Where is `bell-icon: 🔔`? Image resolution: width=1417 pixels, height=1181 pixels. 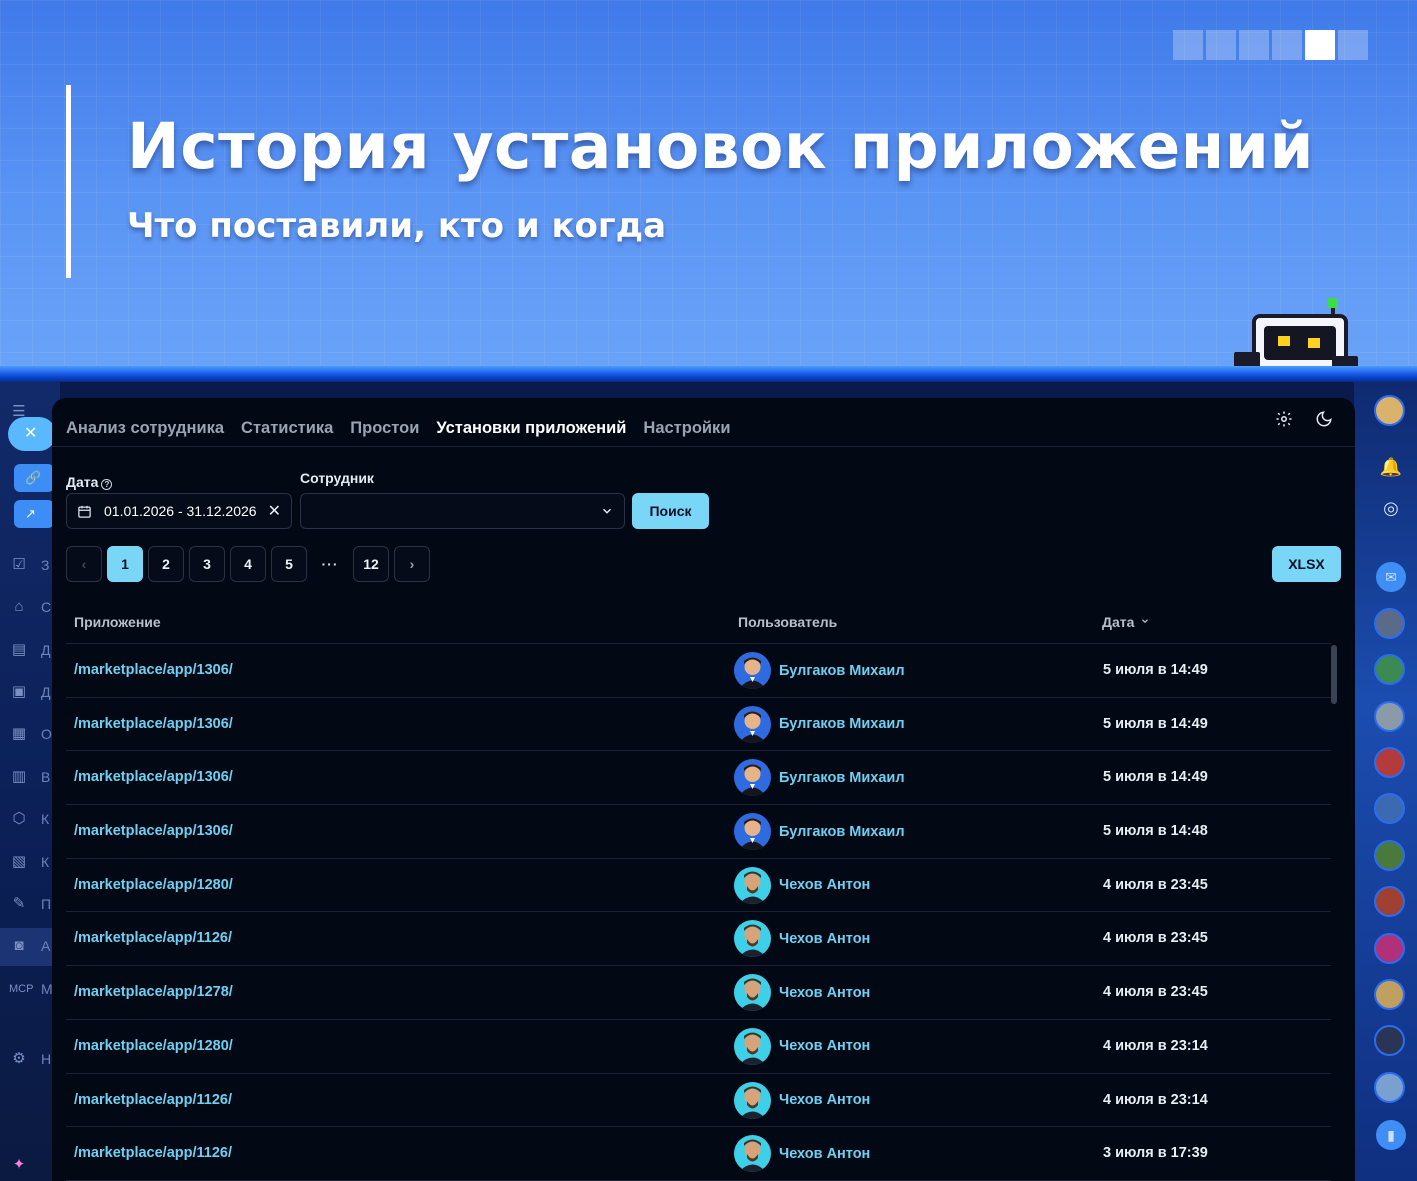 bell-icon: 🔔 is located at coordinates (1391, 467).